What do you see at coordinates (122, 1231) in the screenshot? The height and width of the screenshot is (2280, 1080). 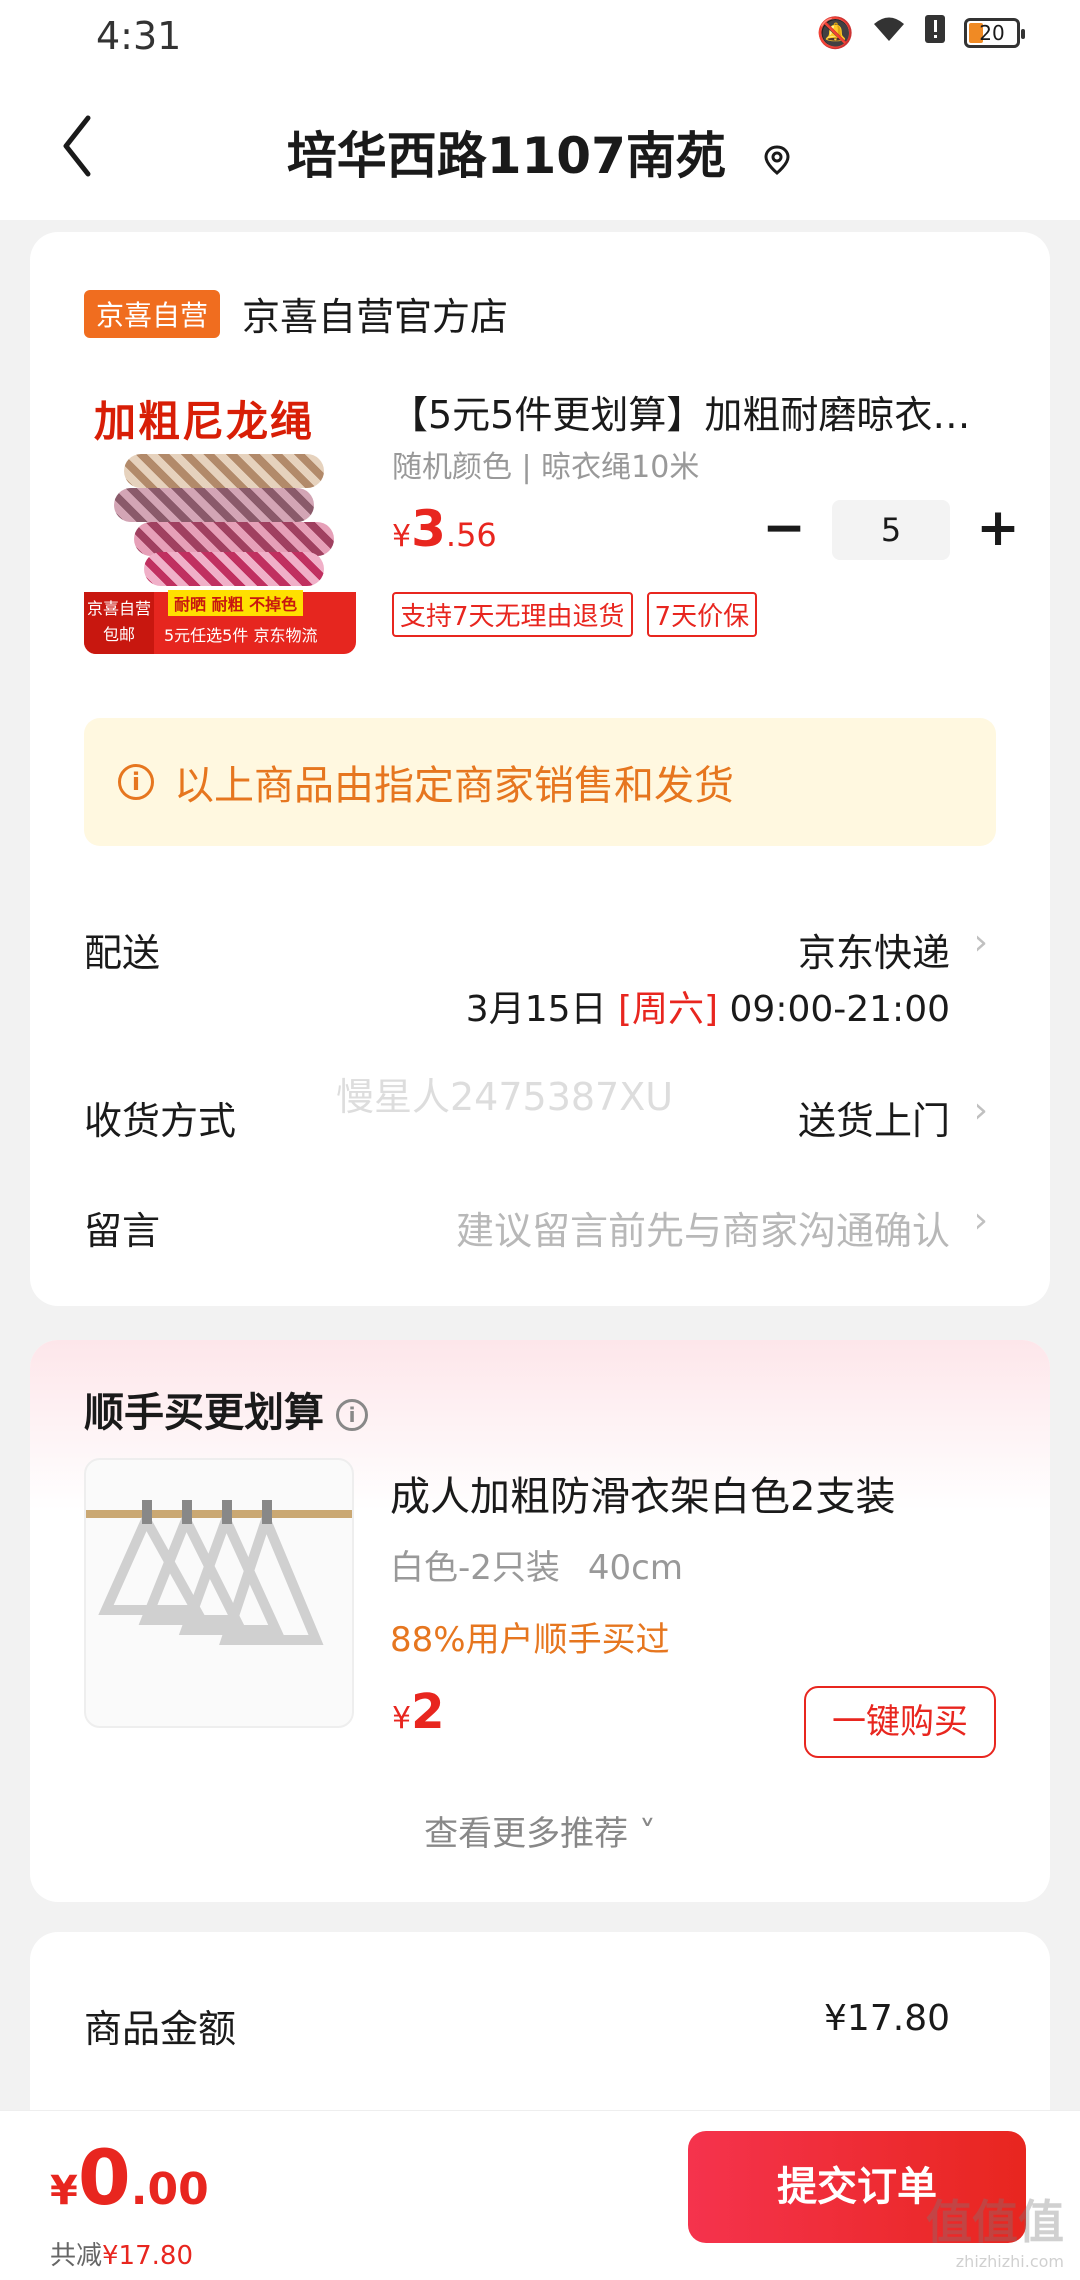 I see `message-label: 留言` at bounding box center [122, 1231].